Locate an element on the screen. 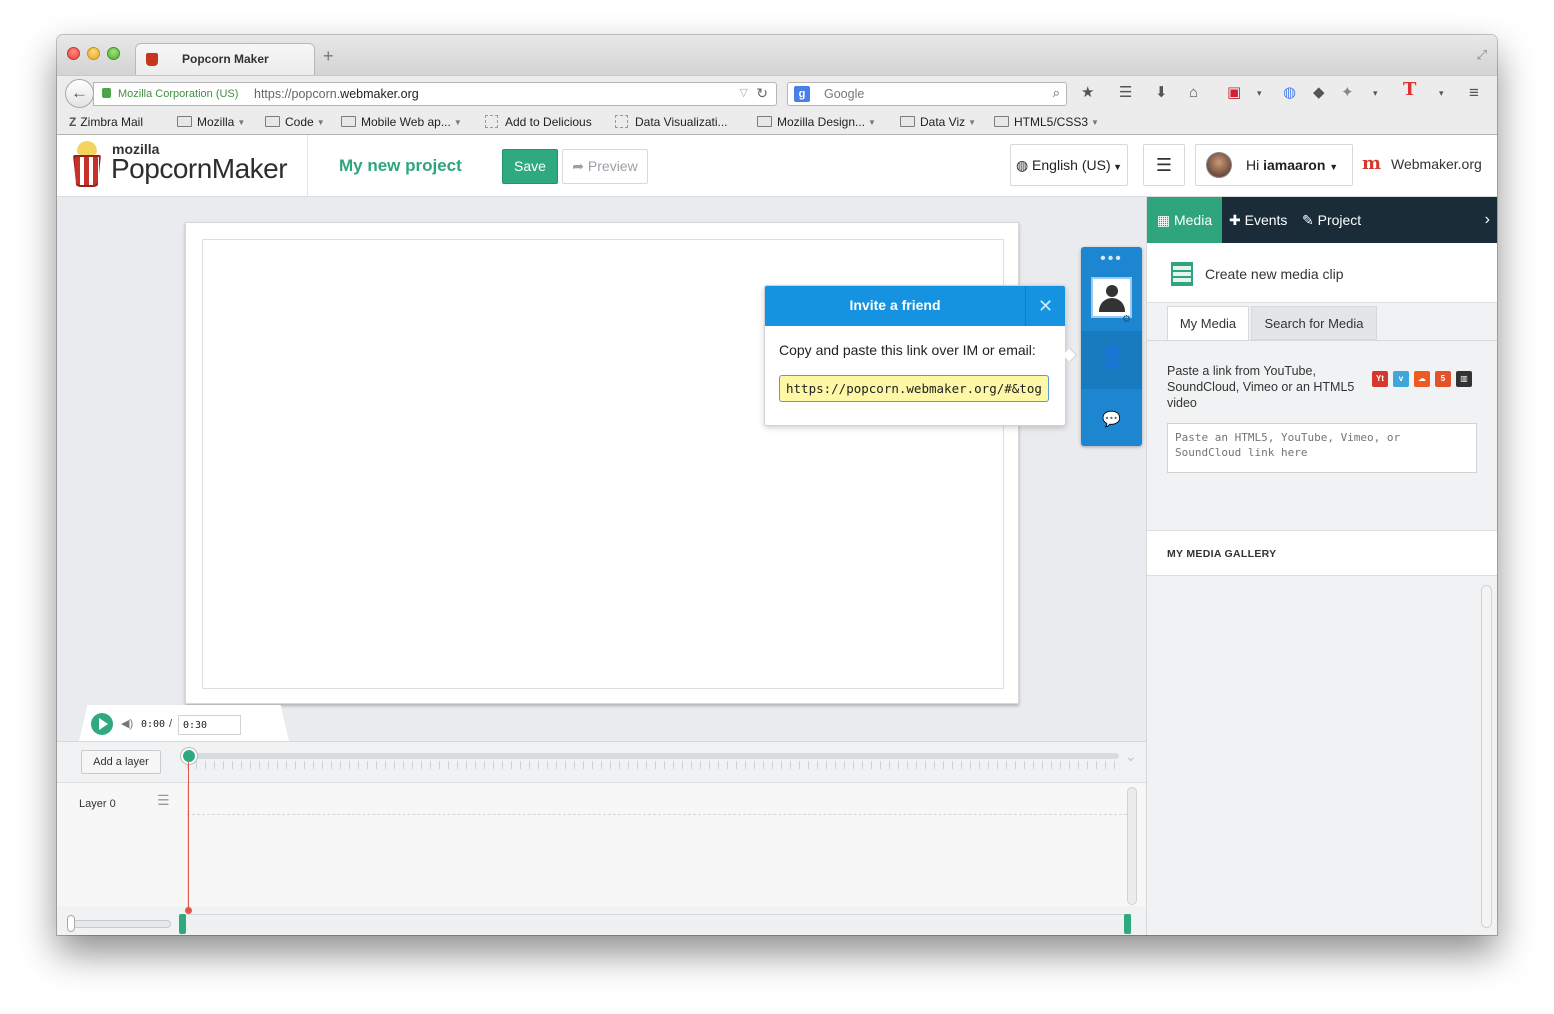  logo-app-name: PopcornMaker is located at coordinates (199, 169).